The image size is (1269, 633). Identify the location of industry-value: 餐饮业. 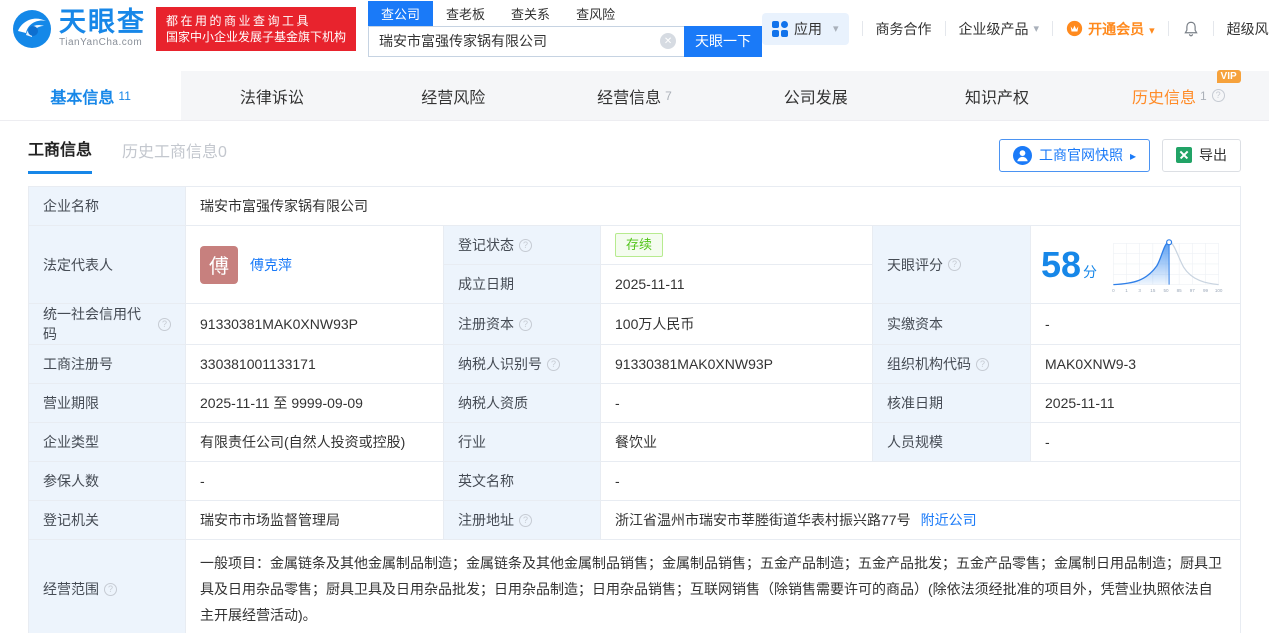
(737, 442).